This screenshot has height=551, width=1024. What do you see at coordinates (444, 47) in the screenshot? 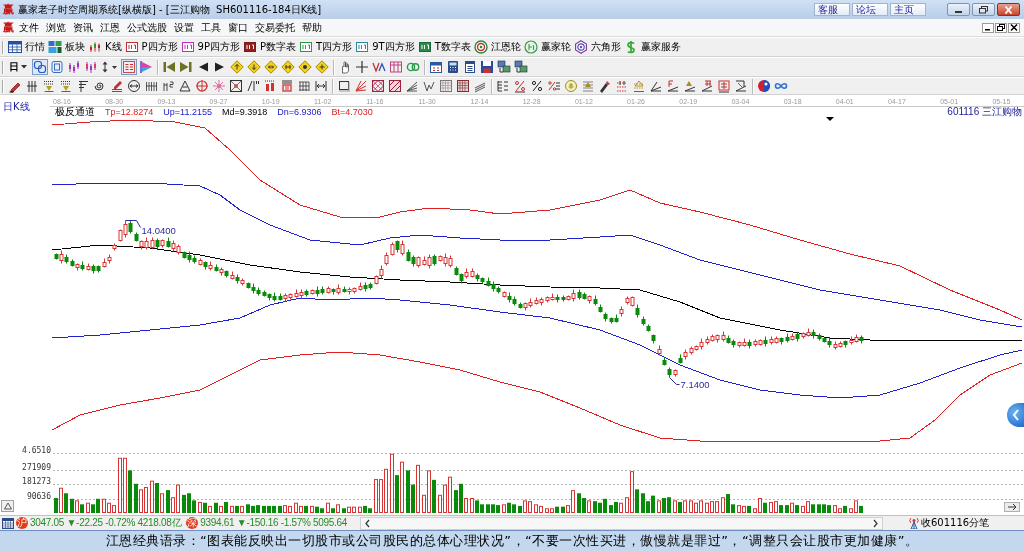
I see `toolbar-button: T数字表` at bounding box center [444, 47].